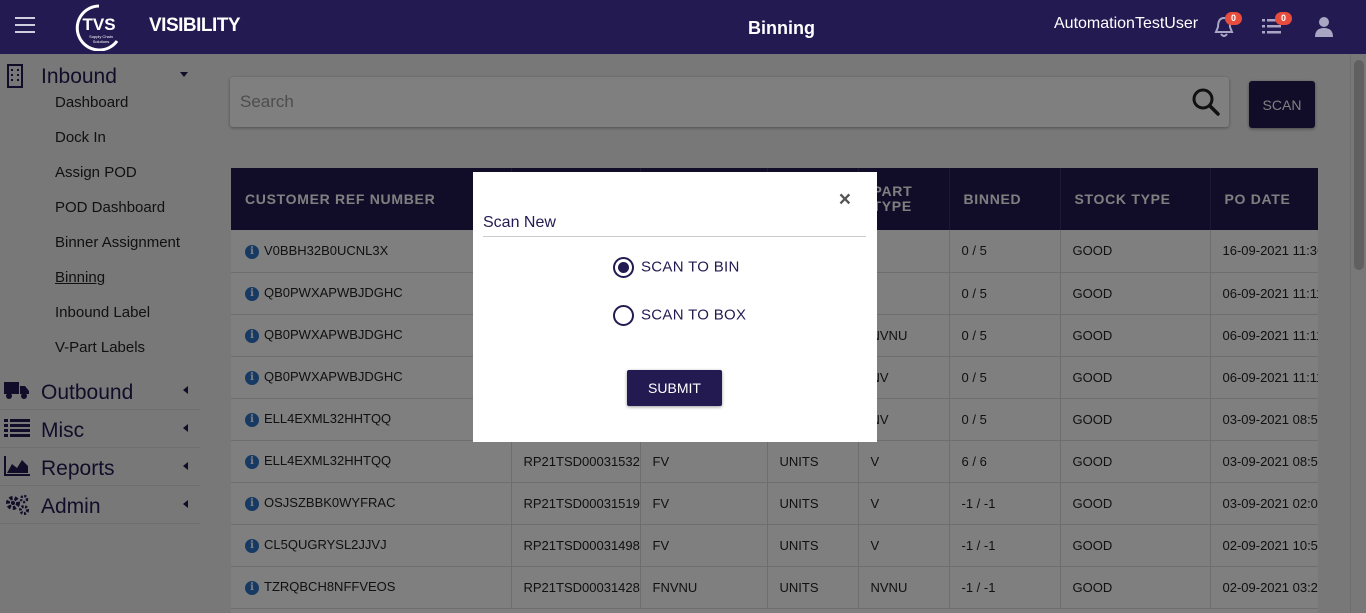 The width and height of the screenshot is (1366, 613). I want to click on username: AutomationTestUser, so click(1126, 24).